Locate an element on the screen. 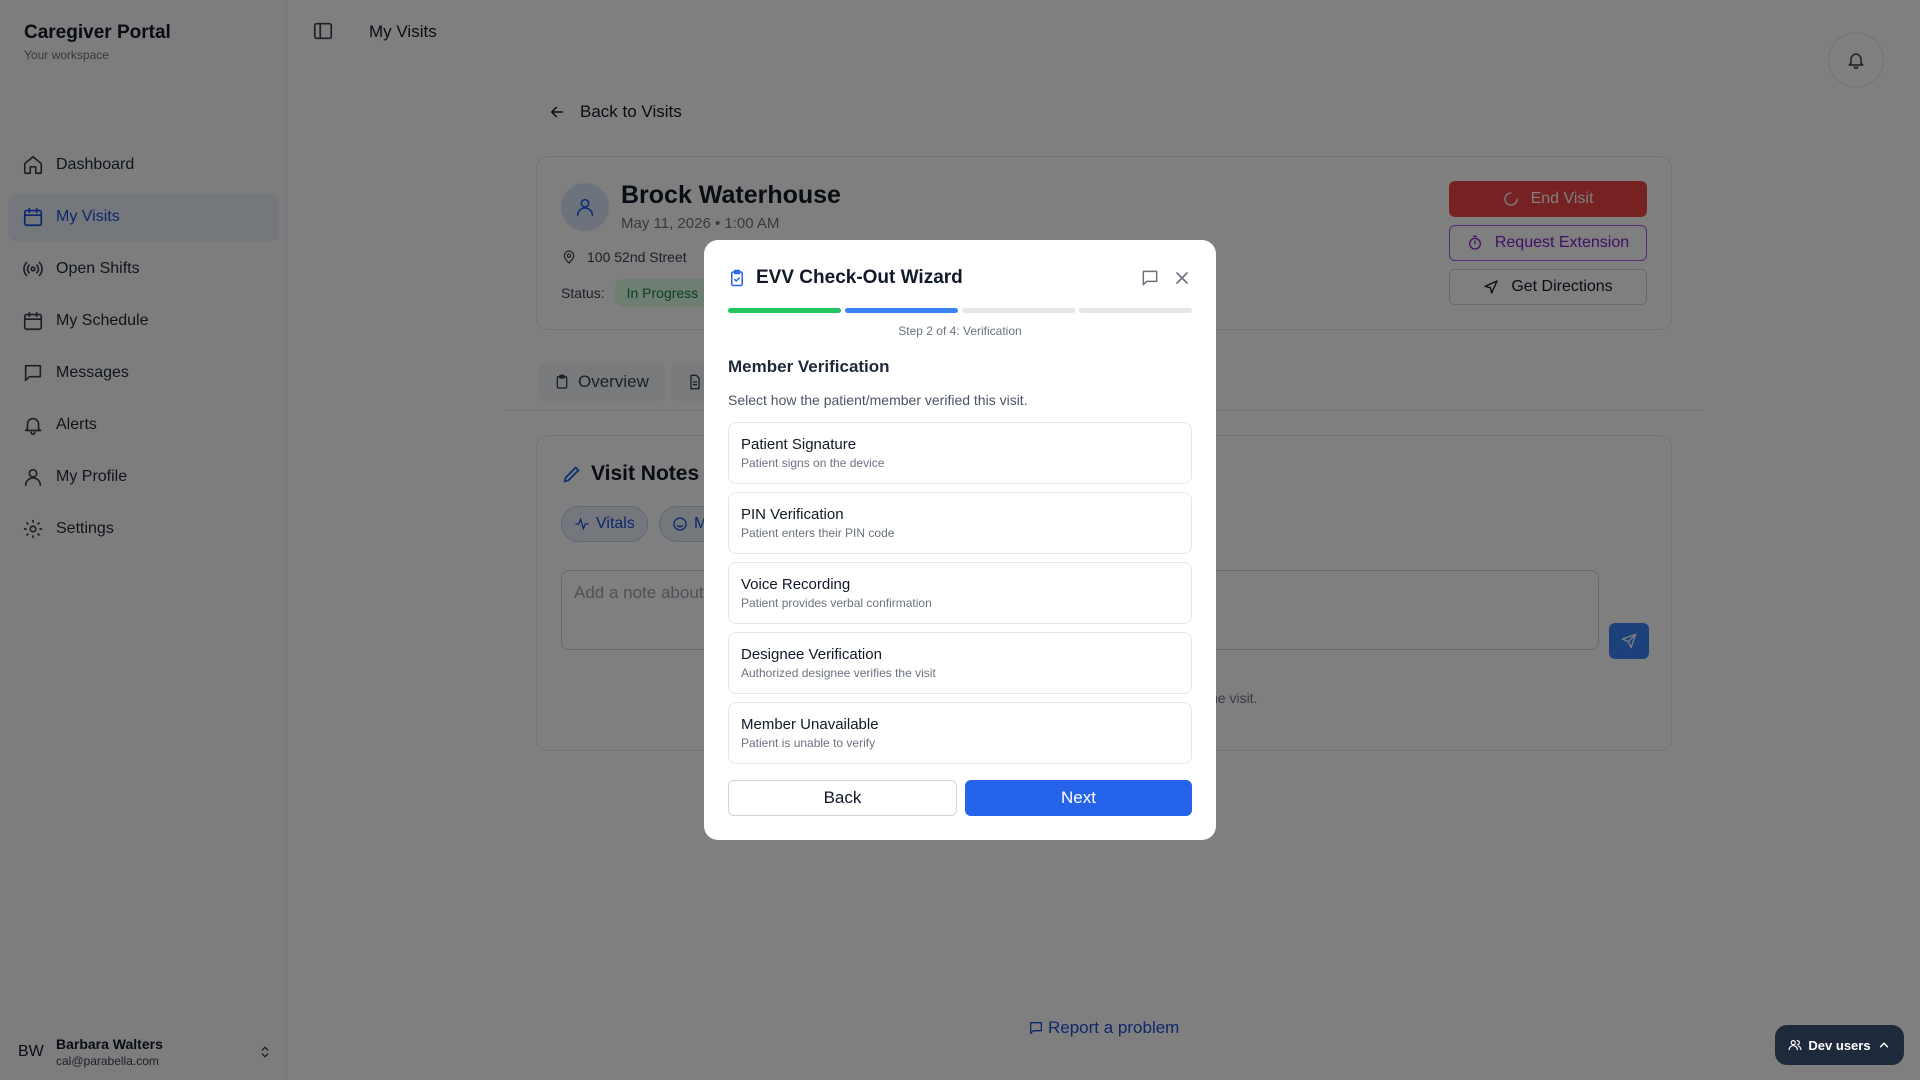 Image resolution: width=1920 pixels, height=1080 pixels. section-title: Member Verification is located at coordinates (809, 366).